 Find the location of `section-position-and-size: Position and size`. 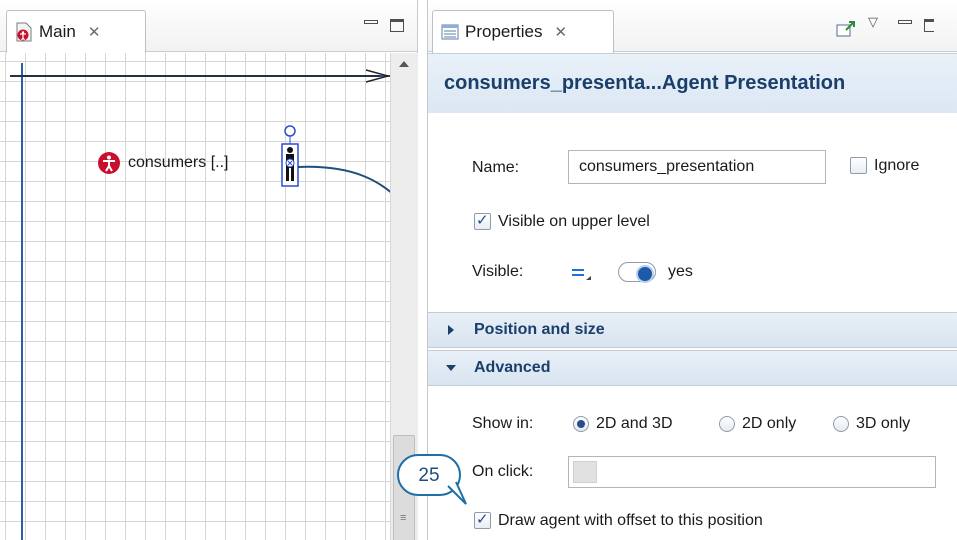

section-position-and-size: Position and size is located at coordinates (692, 330).